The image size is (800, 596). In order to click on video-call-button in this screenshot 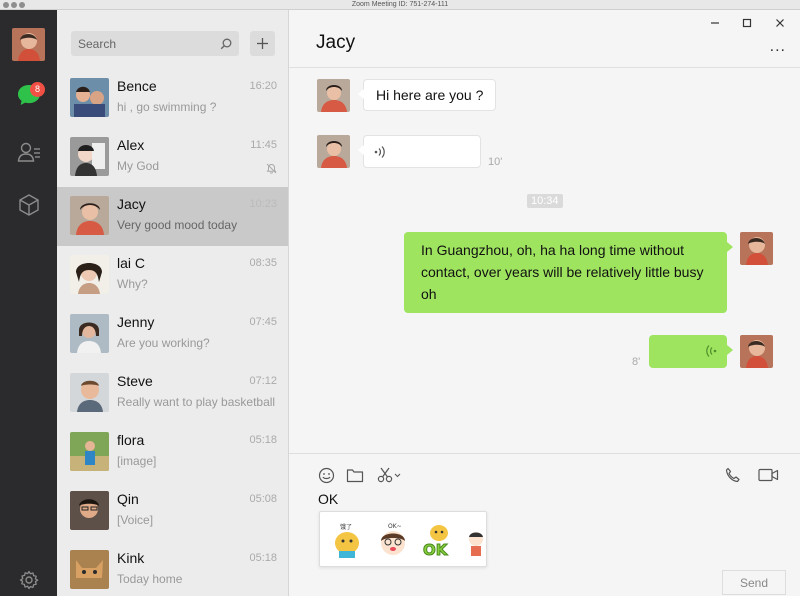, I will do `click(768, 475)`.